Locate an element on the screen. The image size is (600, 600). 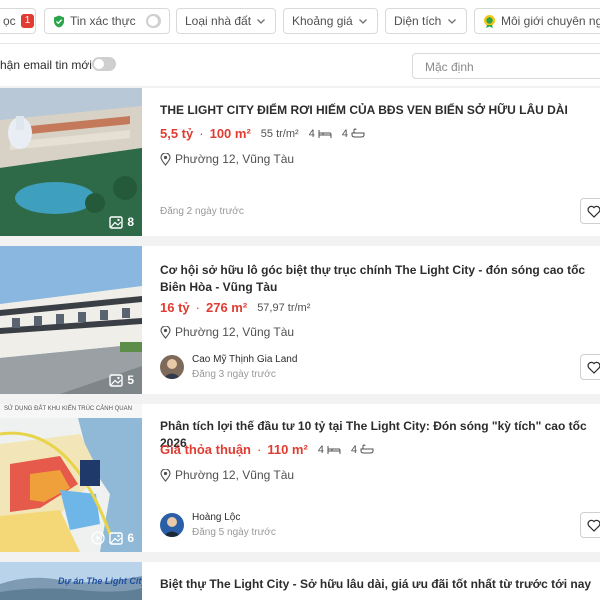
filter-count-badge: 1 is located at coordinates (27, 21).